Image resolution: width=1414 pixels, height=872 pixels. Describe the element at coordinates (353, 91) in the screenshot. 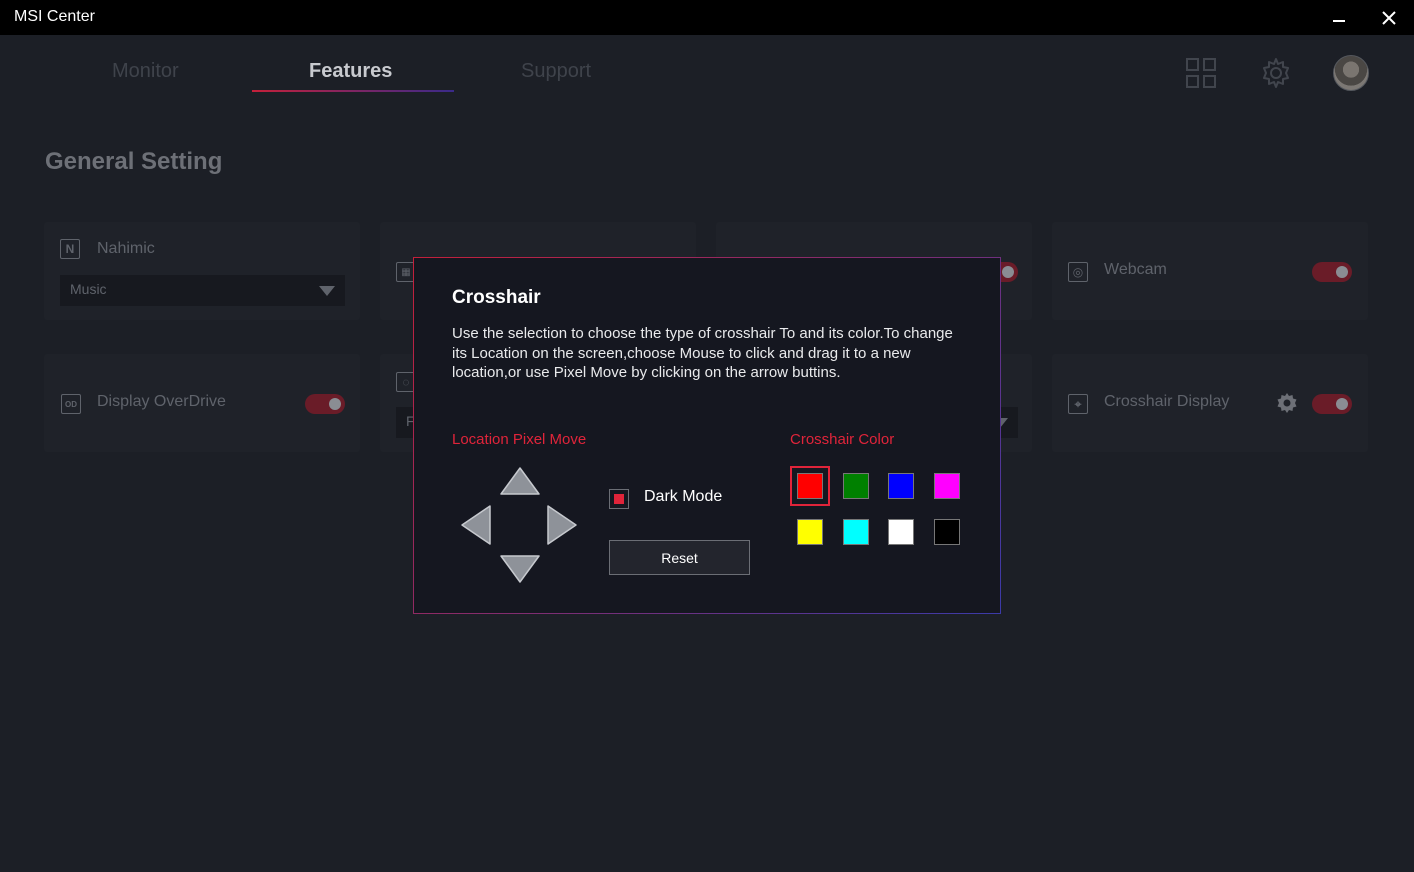

I see `active-tab-indicator` at that location.